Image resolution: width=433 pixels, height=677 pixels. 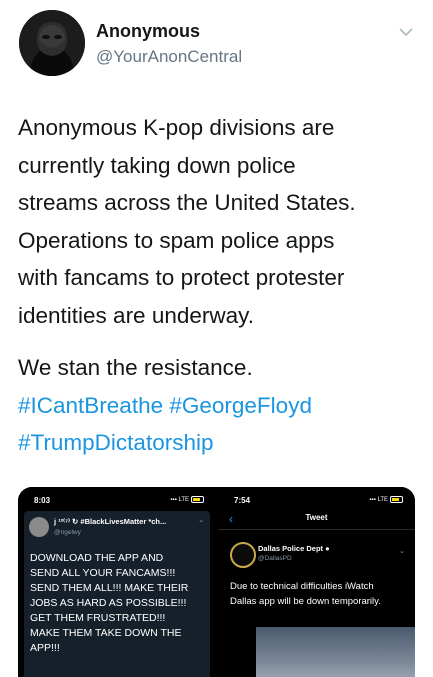 What do you see at coordinates (67, 532) in the screenshot?
I see `embedded-author-handle: @ngelwy` at bounding box center [67, 532].